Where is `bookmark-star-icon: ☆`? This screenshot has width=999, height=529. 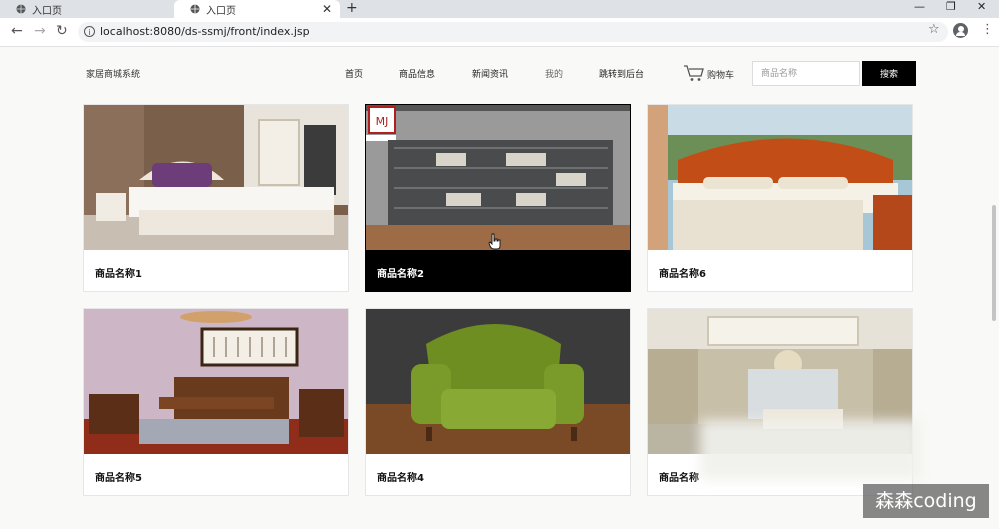 bookmark-star-icon: ☆ is located at coordinates (934, 29).